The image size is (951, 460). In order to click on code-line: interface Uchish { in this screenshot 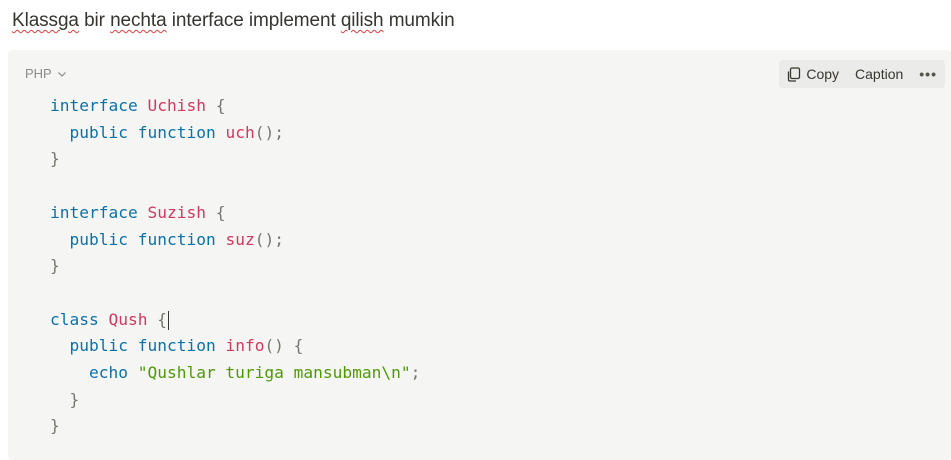, I will do `click(138, 105)`.